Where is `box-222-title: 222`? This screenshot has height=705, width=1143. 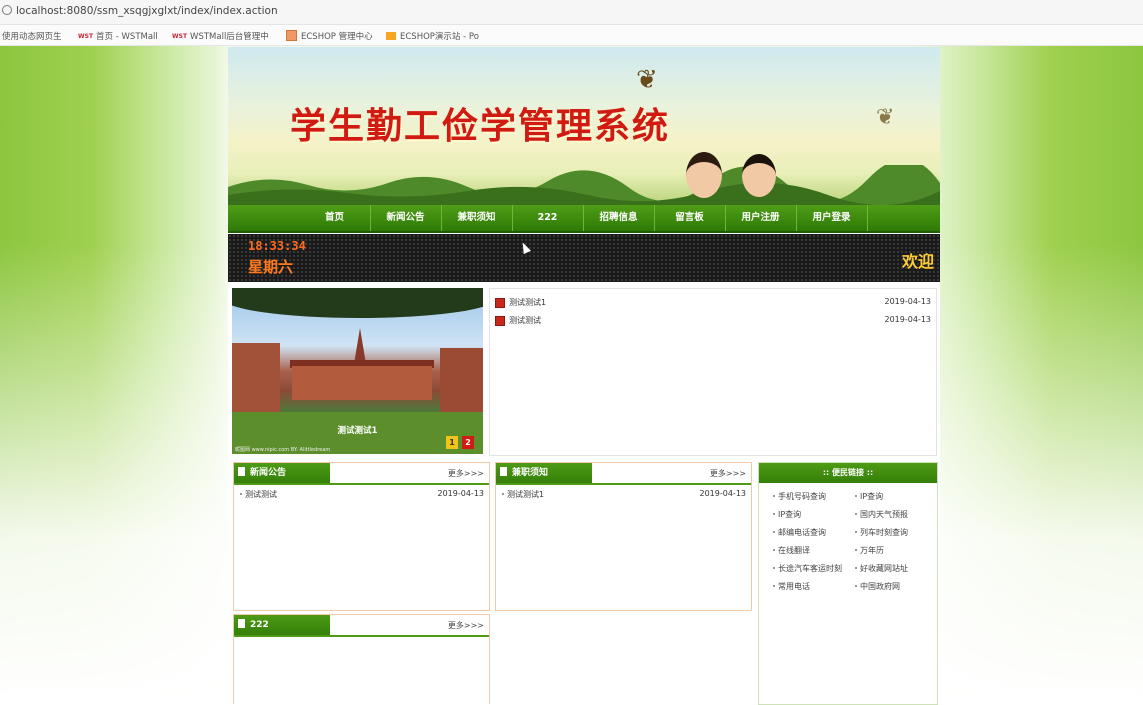
box-222-title: 222 is located at coordinates (282, 625).